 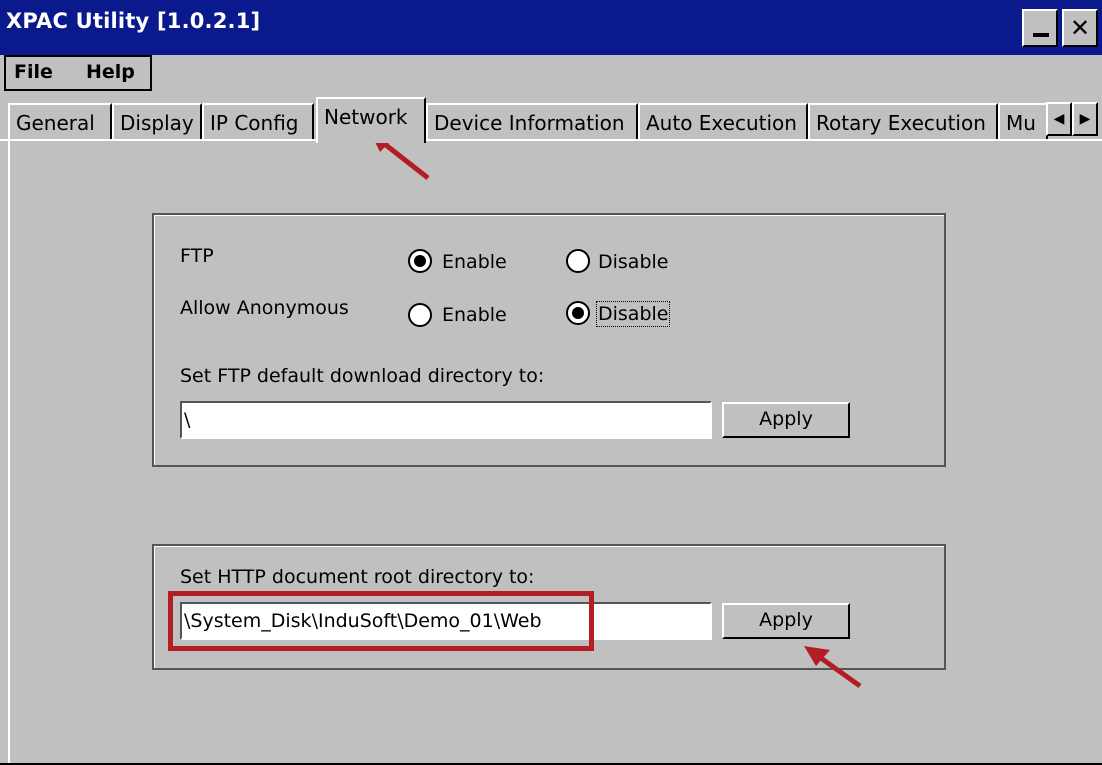 I want to click on tab-auto-execution: Auto Execution, so click(x=723, y=122).